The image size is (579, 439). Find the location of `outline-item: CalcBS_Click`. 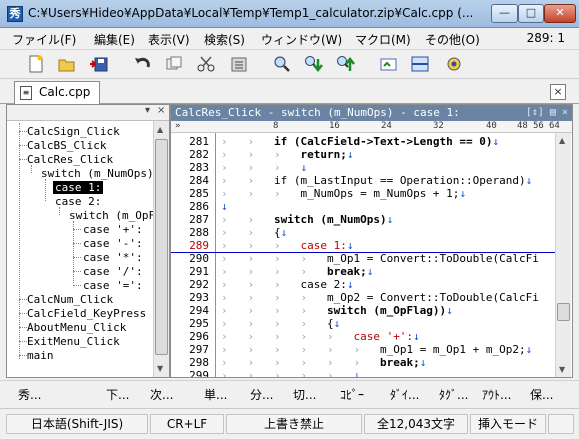

outline-item: CalcBS_Click is located at coordinates (66, 145).